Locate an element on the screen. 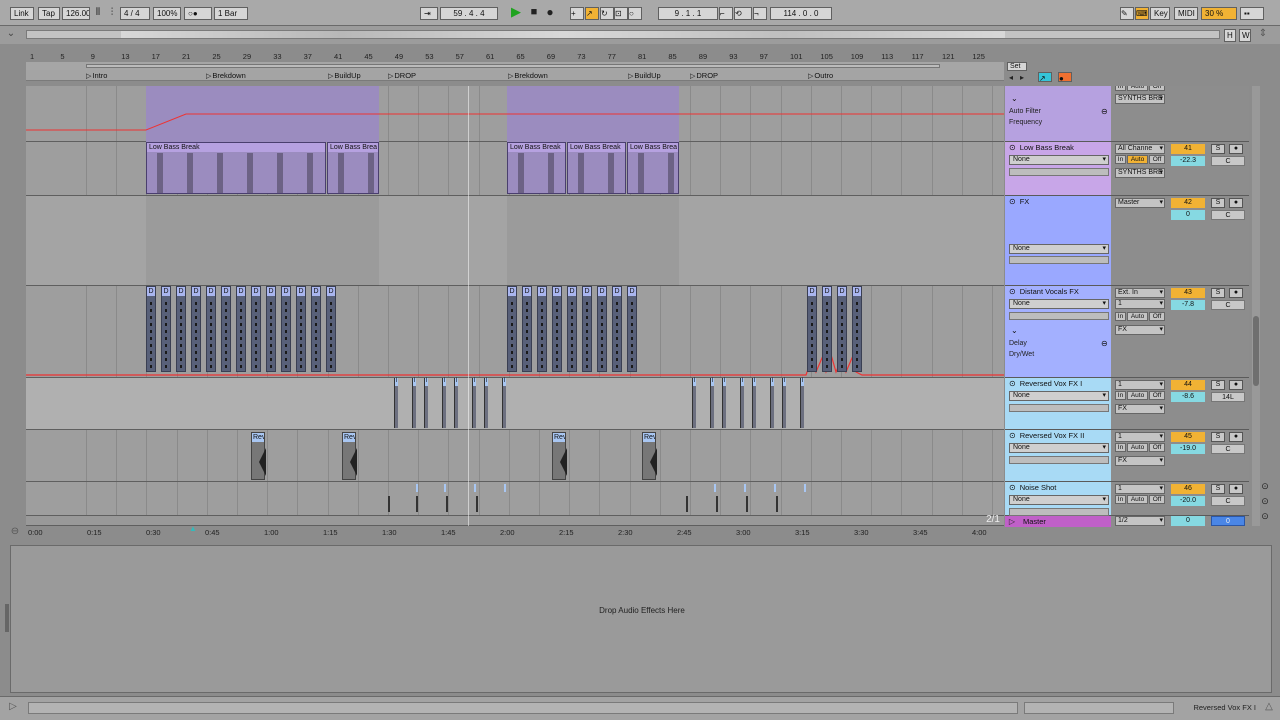 The image size is (1280, 720). arrow-right-icon: ▸ is located at coordinates (1022, 78).